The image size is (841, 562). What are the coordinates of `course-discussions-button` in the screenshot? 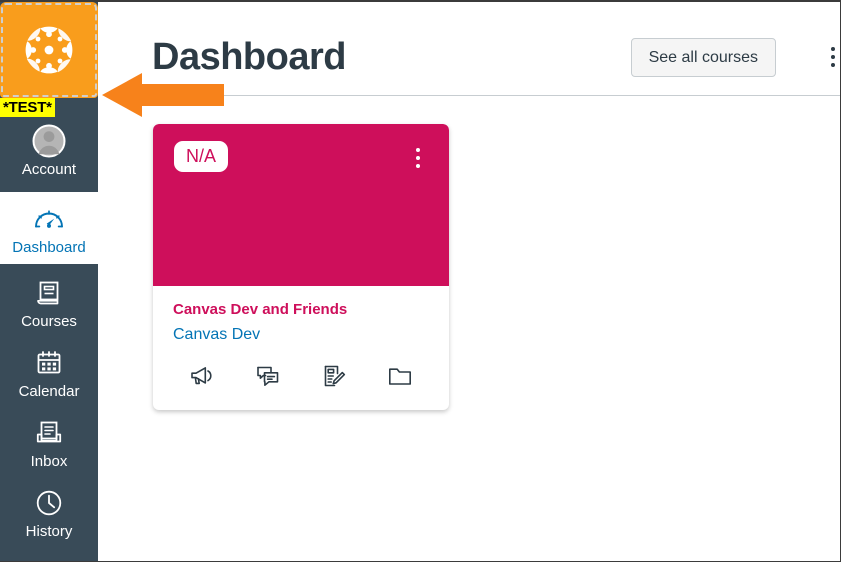 It's located at (268, 377).